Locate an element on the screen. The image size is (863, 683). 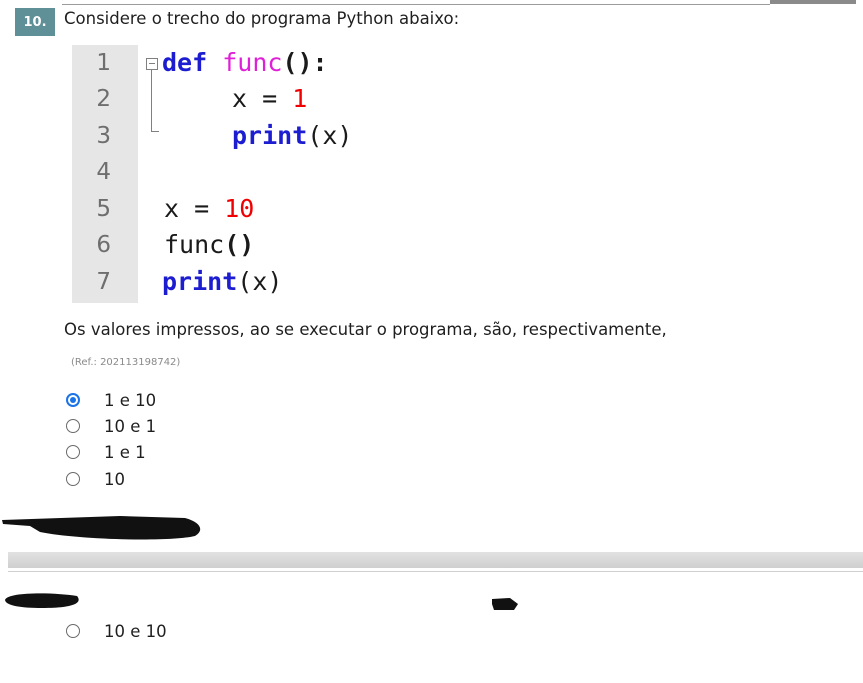
top-border is located at coordinates (416, 4).